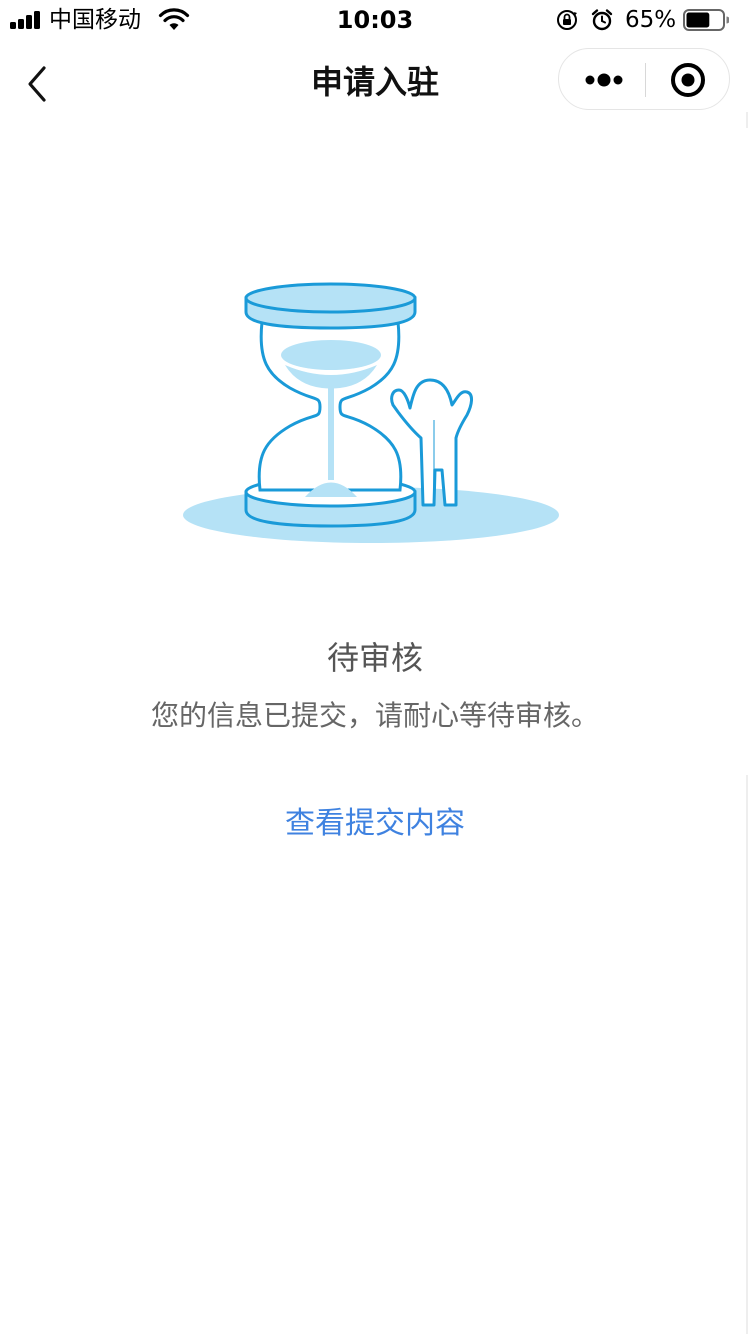  I want to click on rotation-lock-icon, so click(567, 20).